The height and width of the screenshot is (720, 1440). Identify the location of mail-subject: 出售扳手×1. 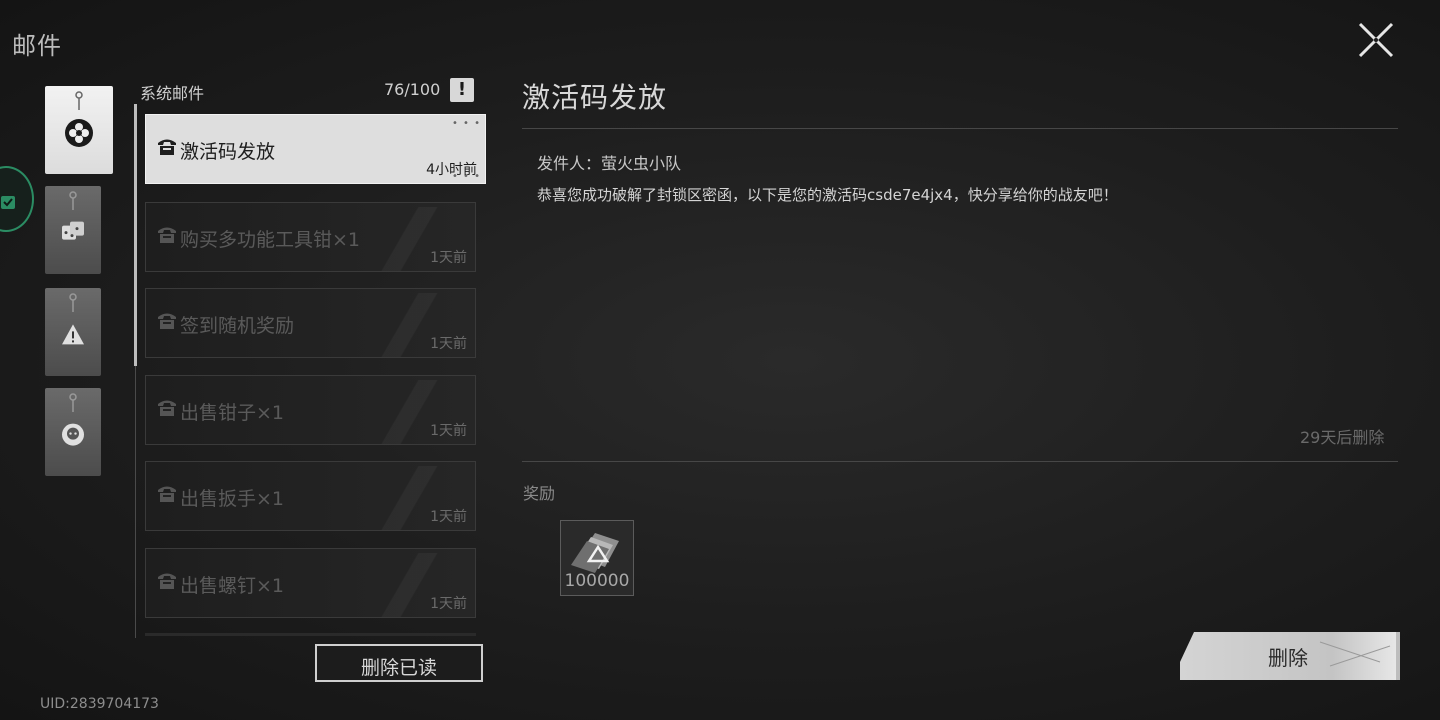
(232, 499).